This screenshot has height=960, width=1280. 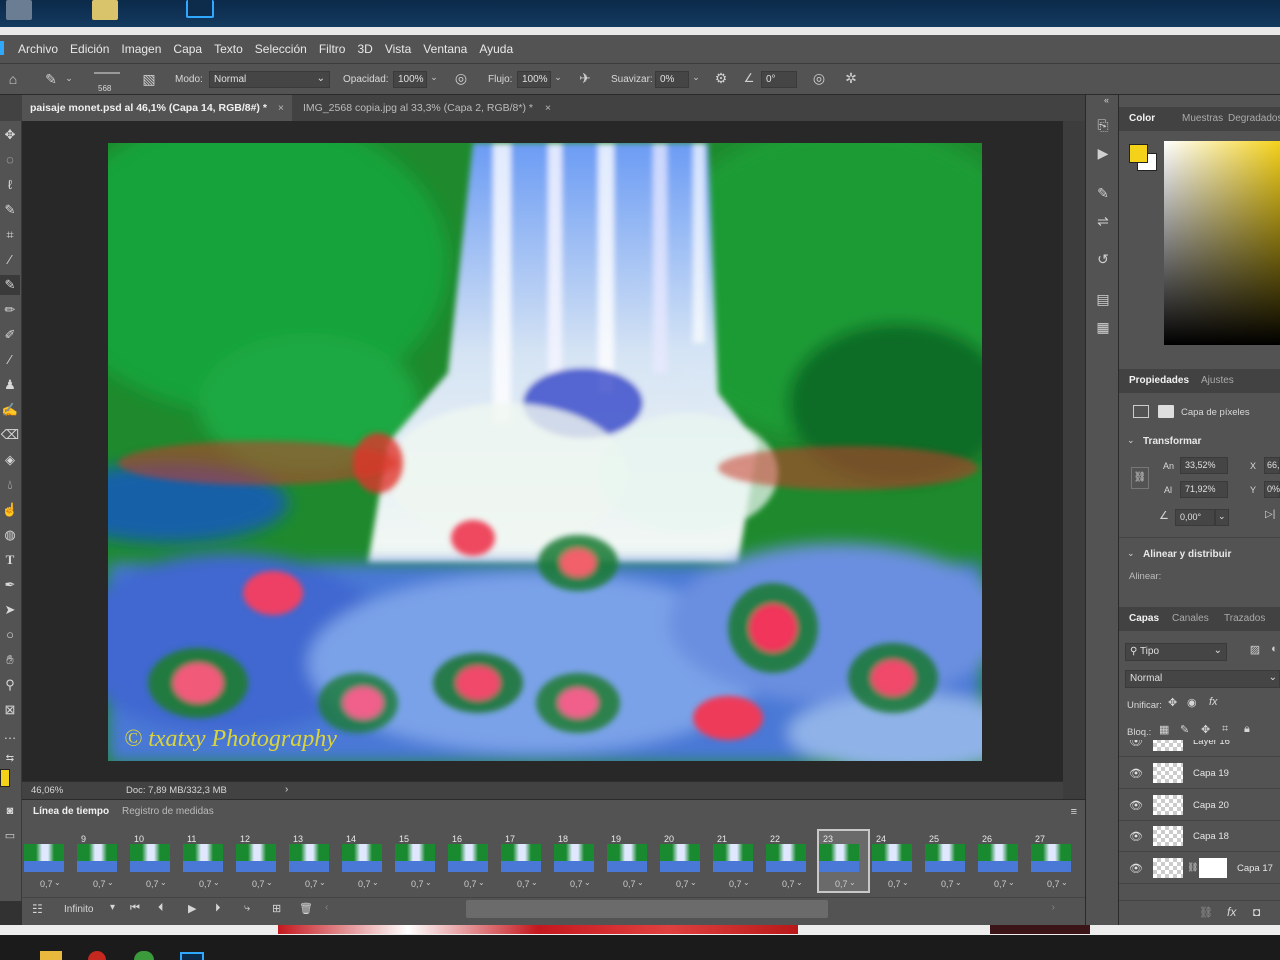 What do you see at coordinates (1172, 702) in the screenshot?
I see `unify-position-icon: ✥` at bounding box center [1172, 702].